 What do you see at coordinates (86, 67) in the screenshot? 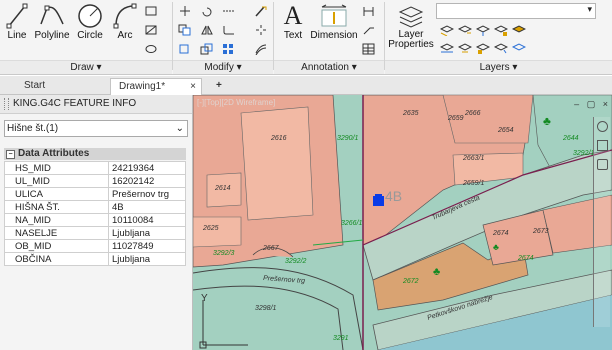
I see `draw-panel-label: Draw ▾` at bounding box center [86, 67].